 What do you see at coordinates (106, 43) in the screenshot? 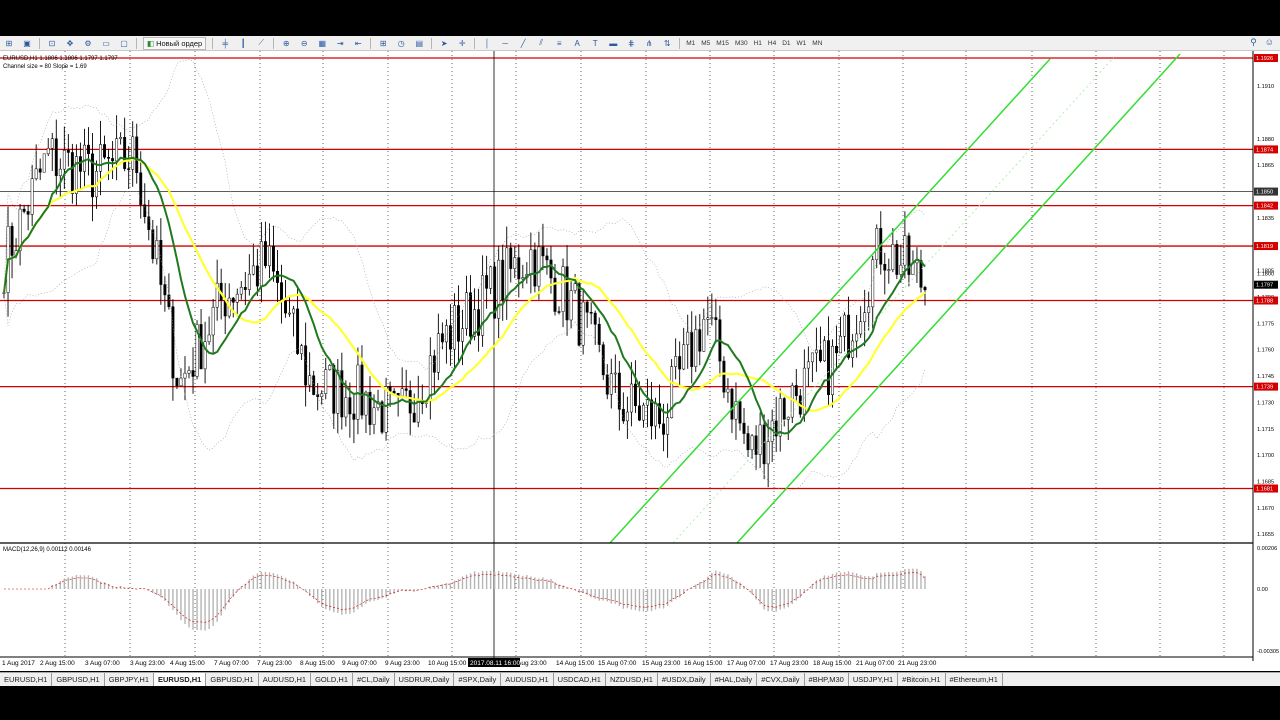
I see `terminal-icon: ▭` at bounding box center [106, 43].